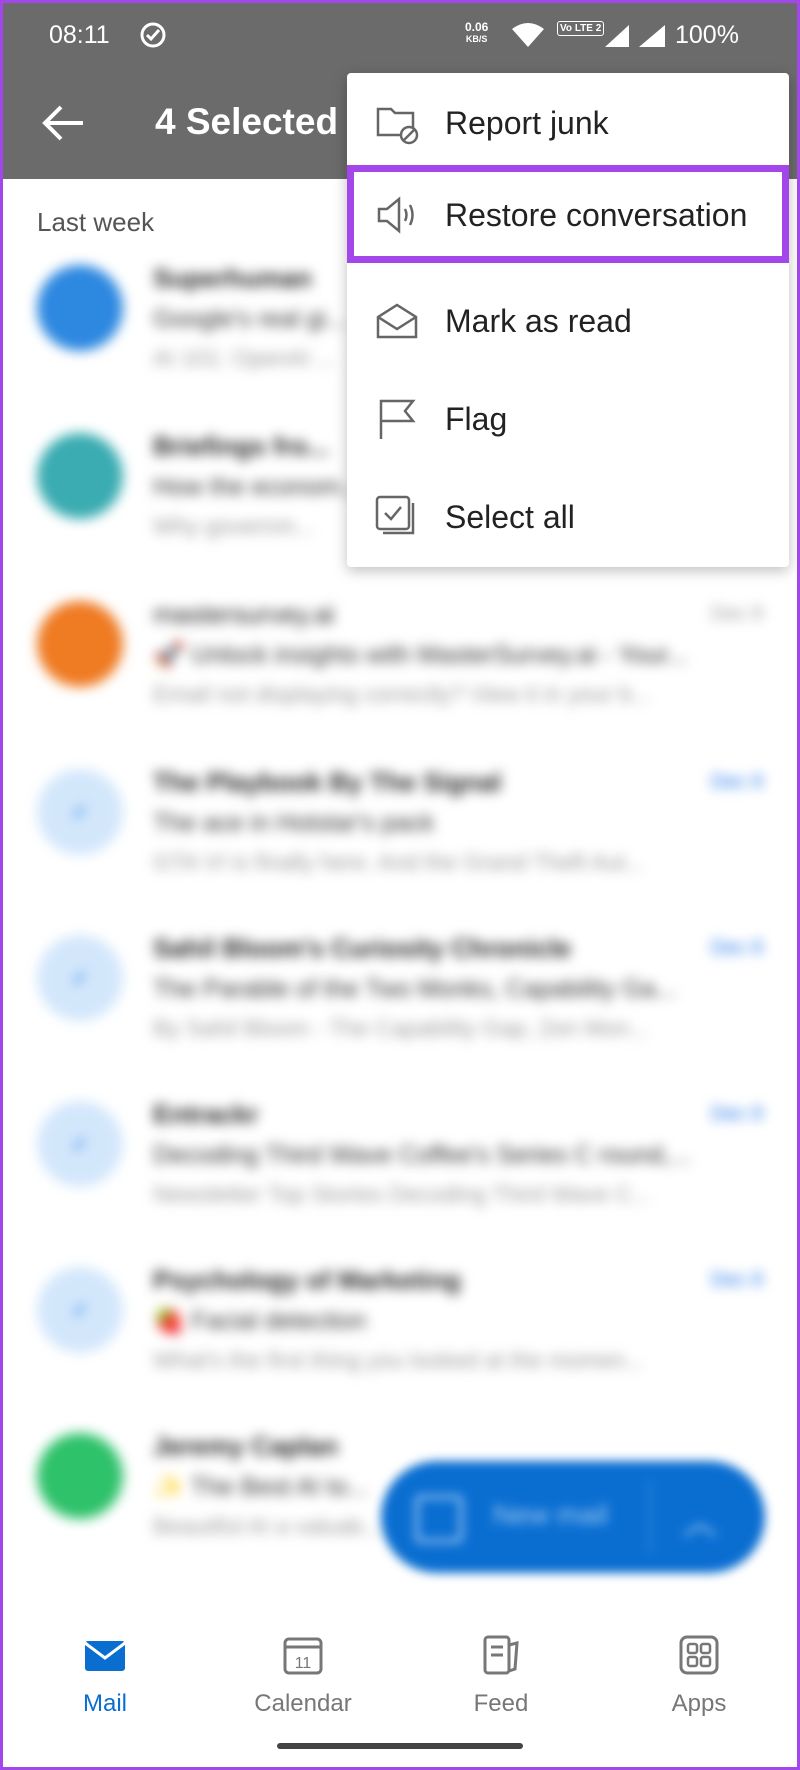  I want to click on fab-divider, so click(650, 1517).